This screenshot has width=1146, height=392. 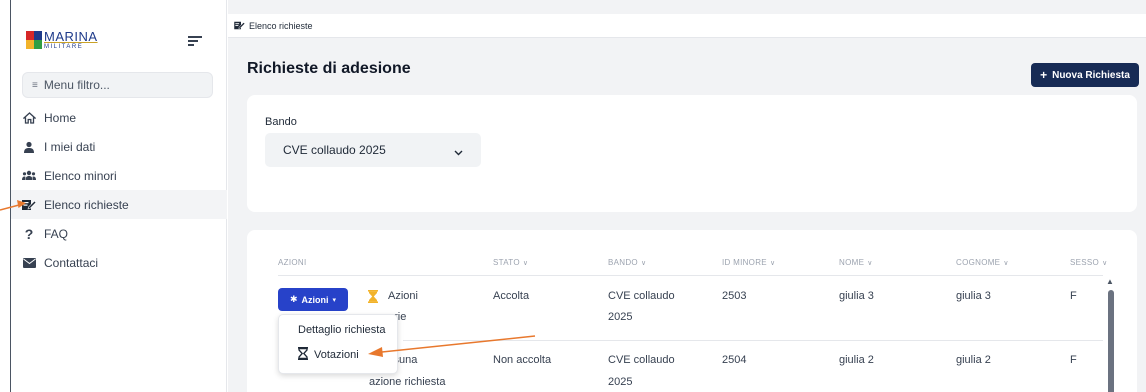 What do you see at coordinates (86, 204) in the screenshot?
I see `sidebar-item-label: Elenco richieste` at bounding box center [86, 204].